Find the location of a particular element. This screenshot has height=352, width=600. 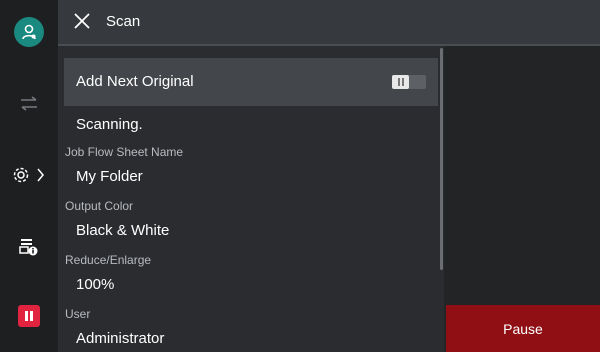

reduce-enlarge-value: 100% is located at coordinates (95, 284).